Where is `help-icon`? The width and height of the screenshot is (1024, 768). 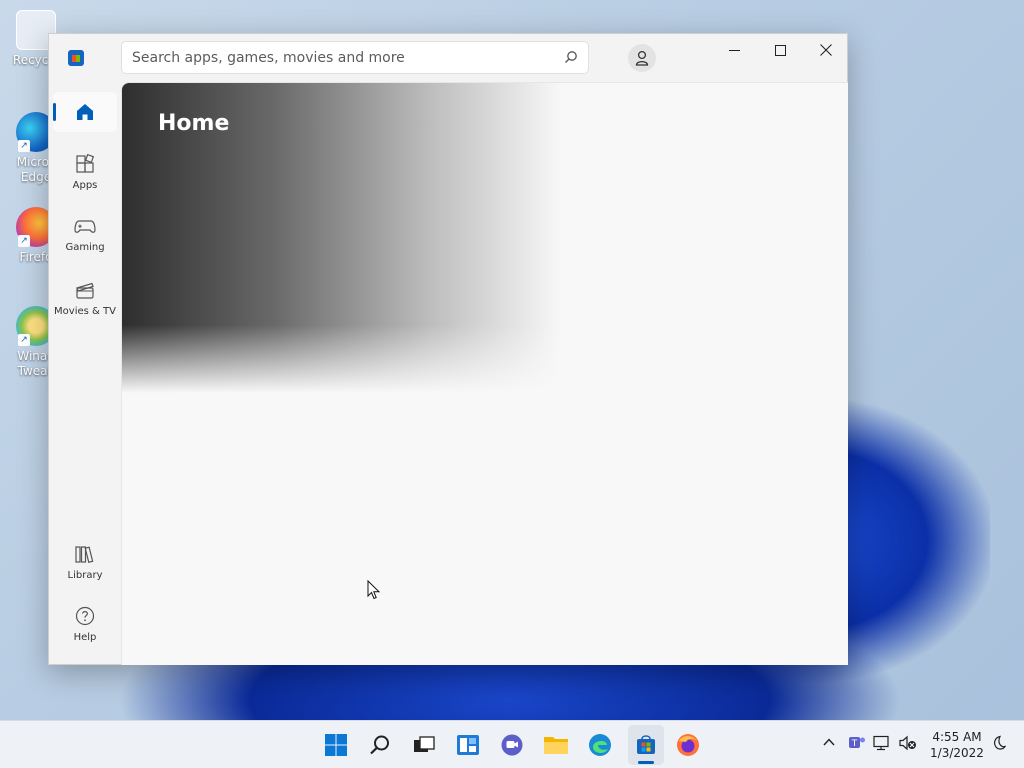
help-icon is located at coordinates (85, 616).